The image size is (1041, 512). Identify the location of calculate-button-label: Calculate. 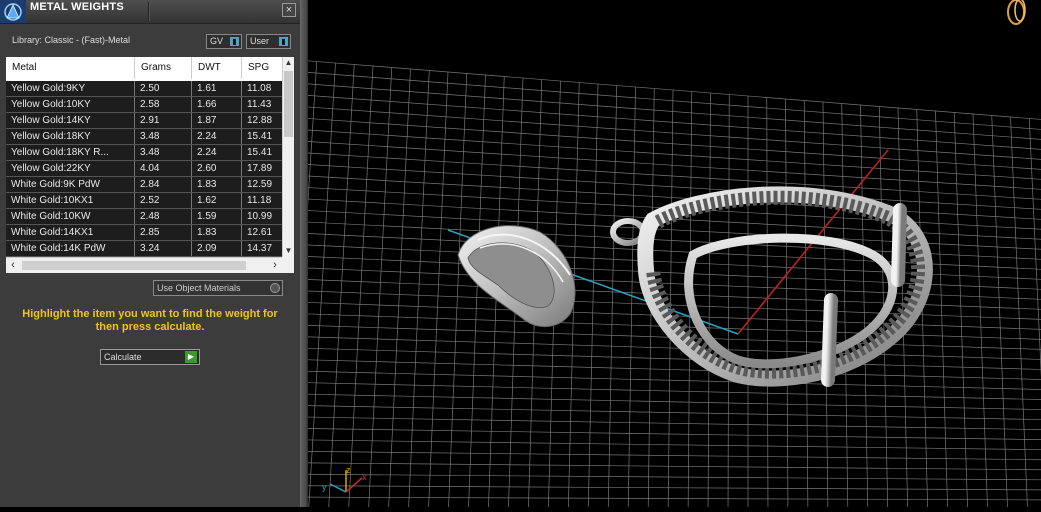
(123, 357).